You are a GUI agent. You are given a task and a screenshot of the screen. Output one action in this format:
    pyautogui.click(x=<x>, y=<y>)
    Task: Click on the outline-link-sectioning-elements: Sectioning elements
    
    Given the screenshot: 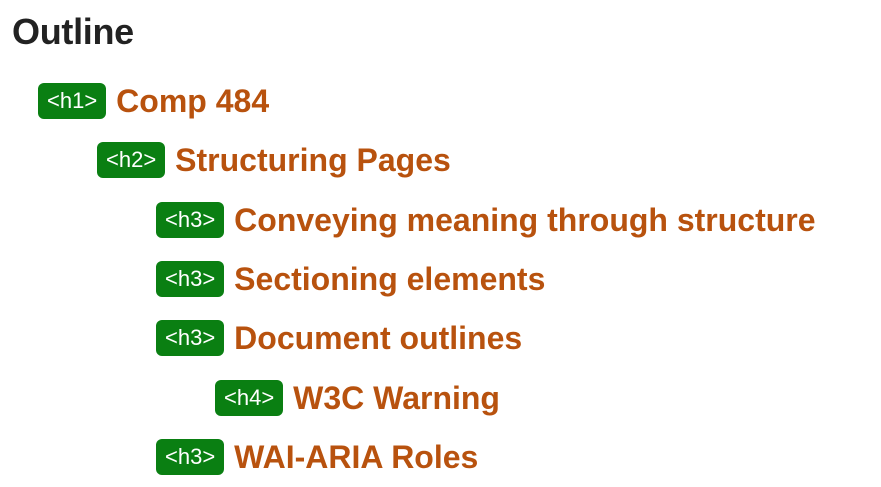 What is the action you would take?
    pyautogui.click(x=389, y=279)
    